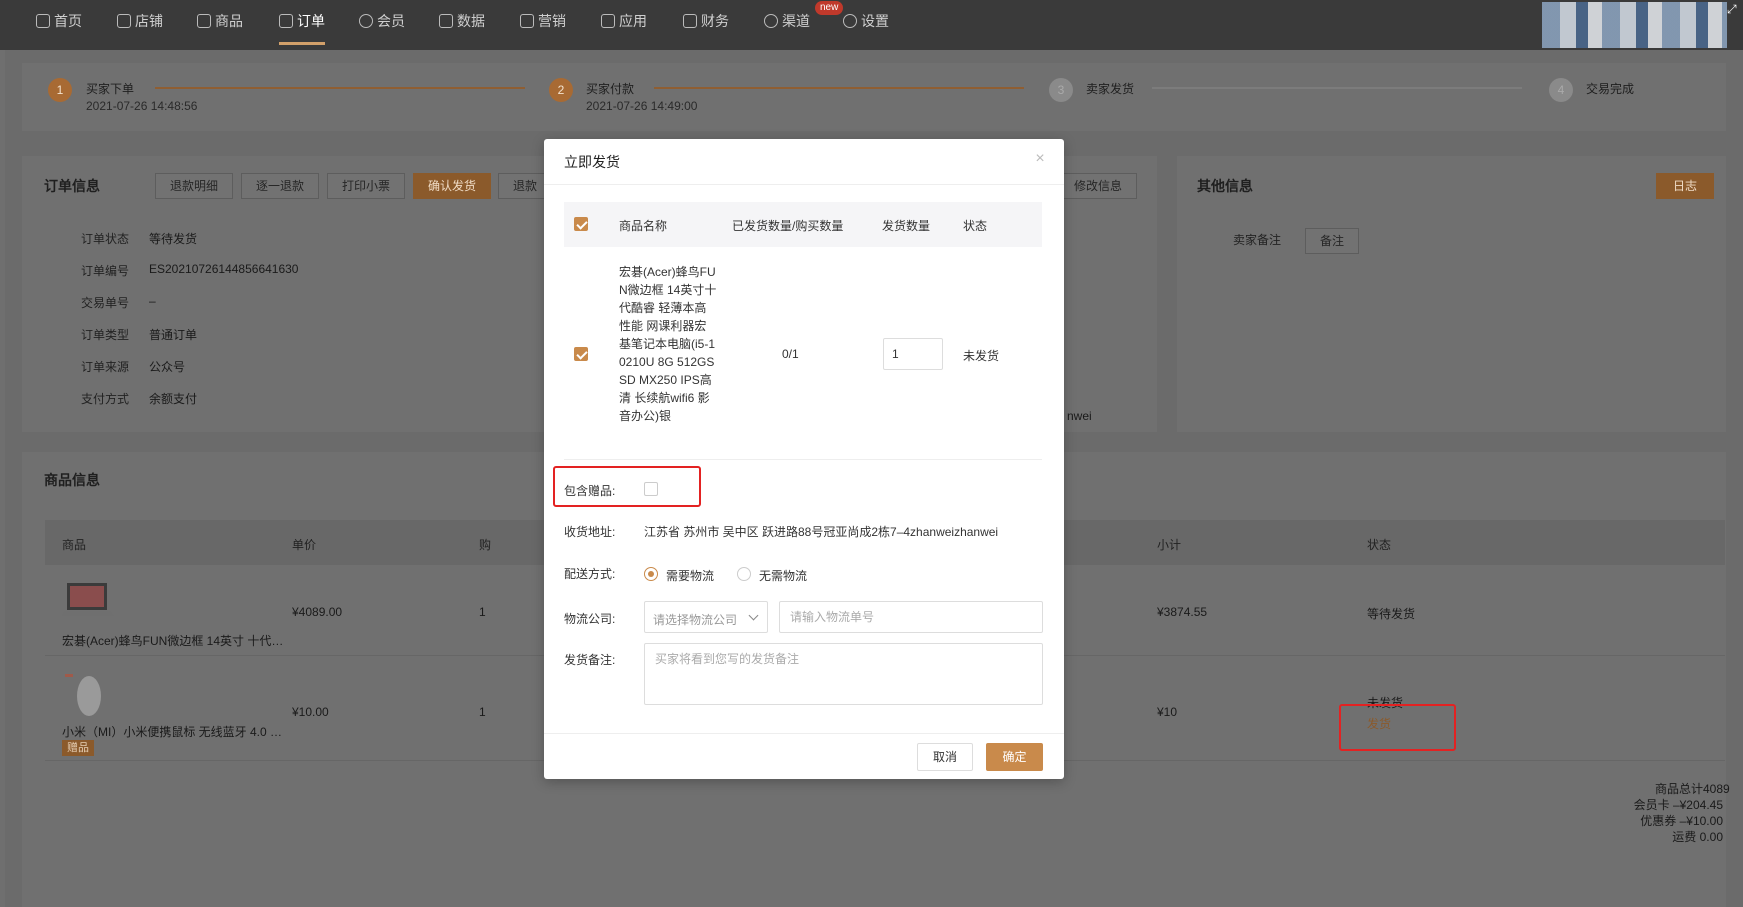 The image size is (1743, 907). Describe the element at coordinates (783, 575) in the screenshot. I see `no-logistics-label: 无需物流` at that location.